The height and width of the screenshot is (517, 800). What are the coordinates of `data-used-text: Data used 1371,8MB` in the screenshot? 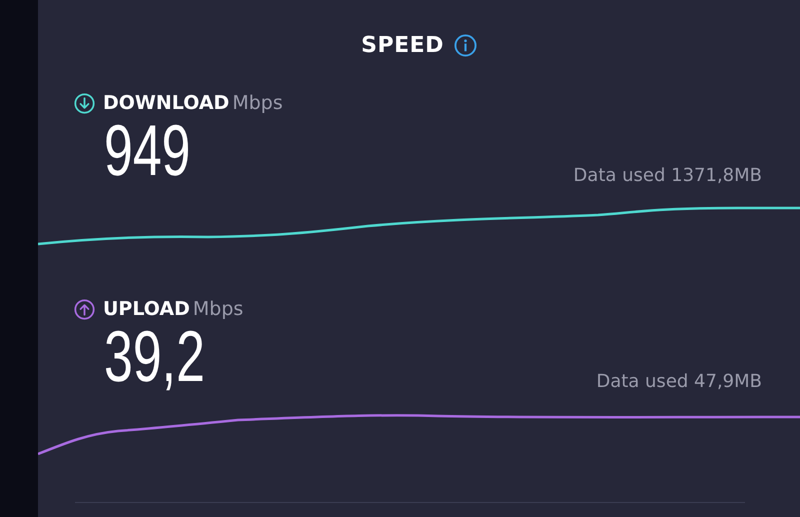 It's located at (667, 175).